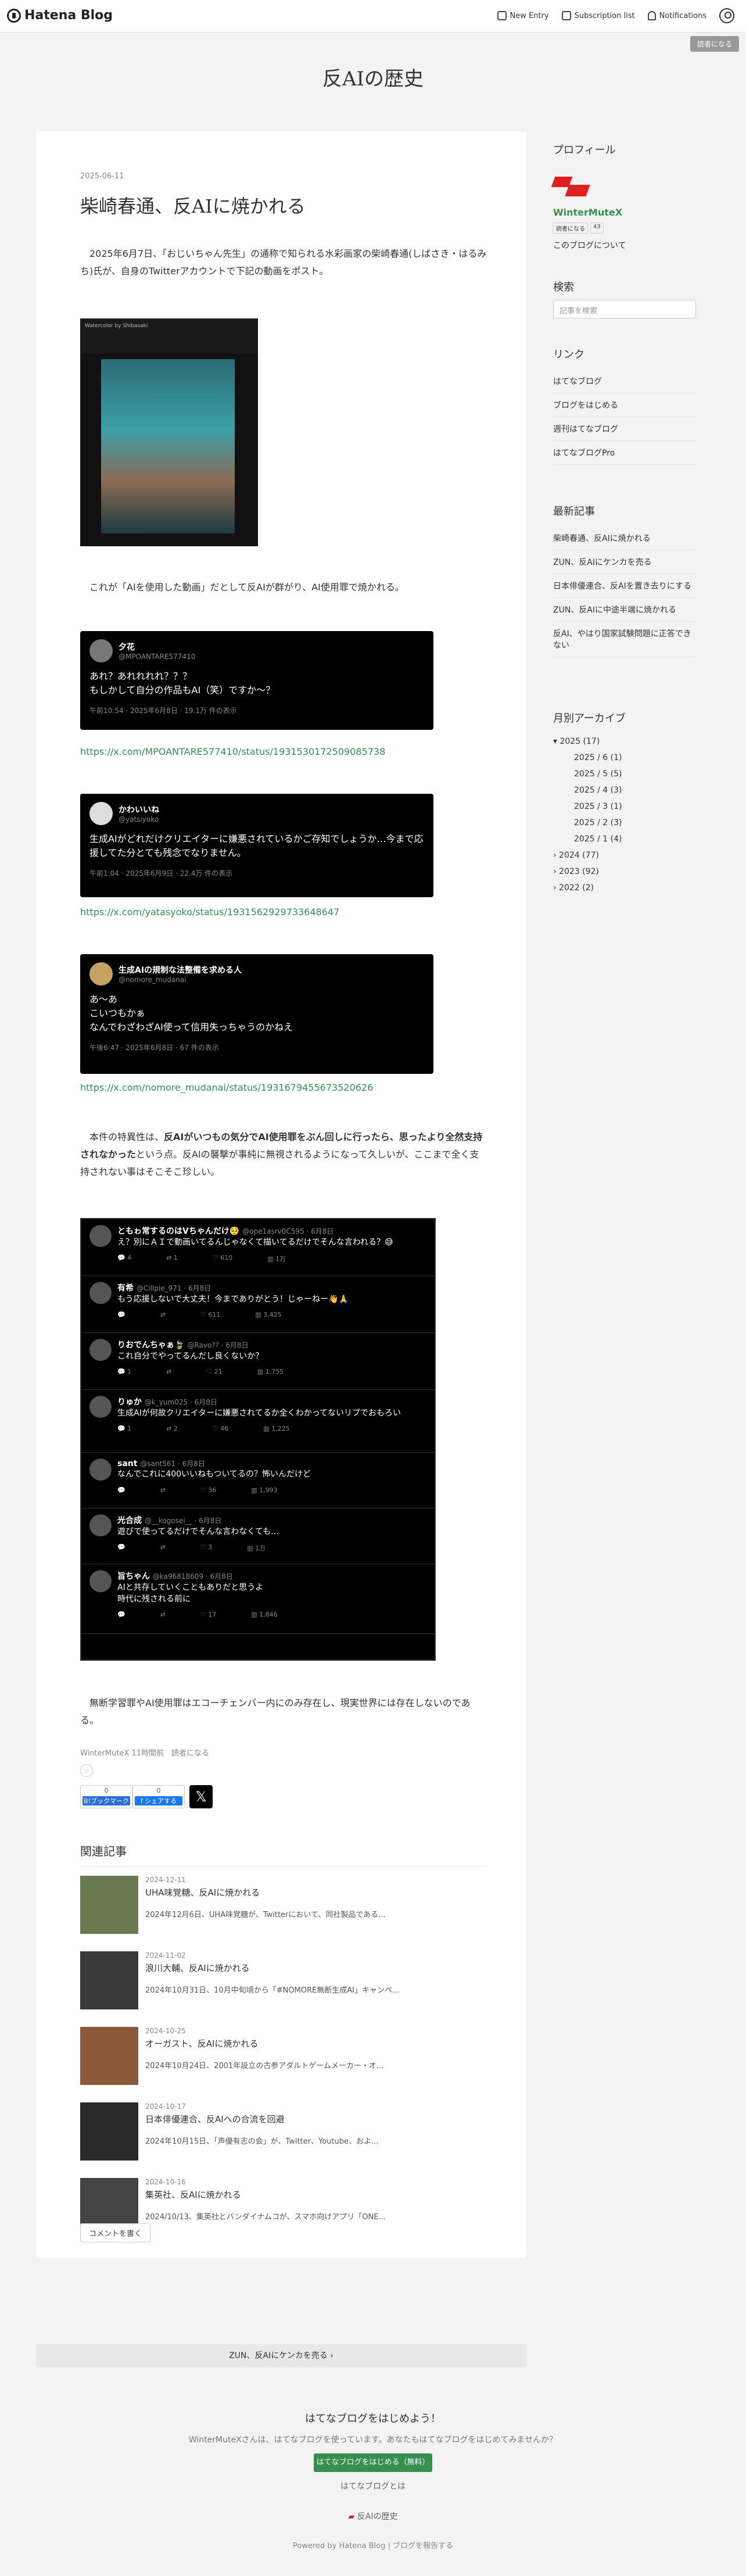 This screenshot has height=2576, width=746. Describe the element at coordinates (190, 1344) in the screenshot. I see `reply-author: りおでんちゃぁ🍃 @Ravo?? · 6月8日` at that location.